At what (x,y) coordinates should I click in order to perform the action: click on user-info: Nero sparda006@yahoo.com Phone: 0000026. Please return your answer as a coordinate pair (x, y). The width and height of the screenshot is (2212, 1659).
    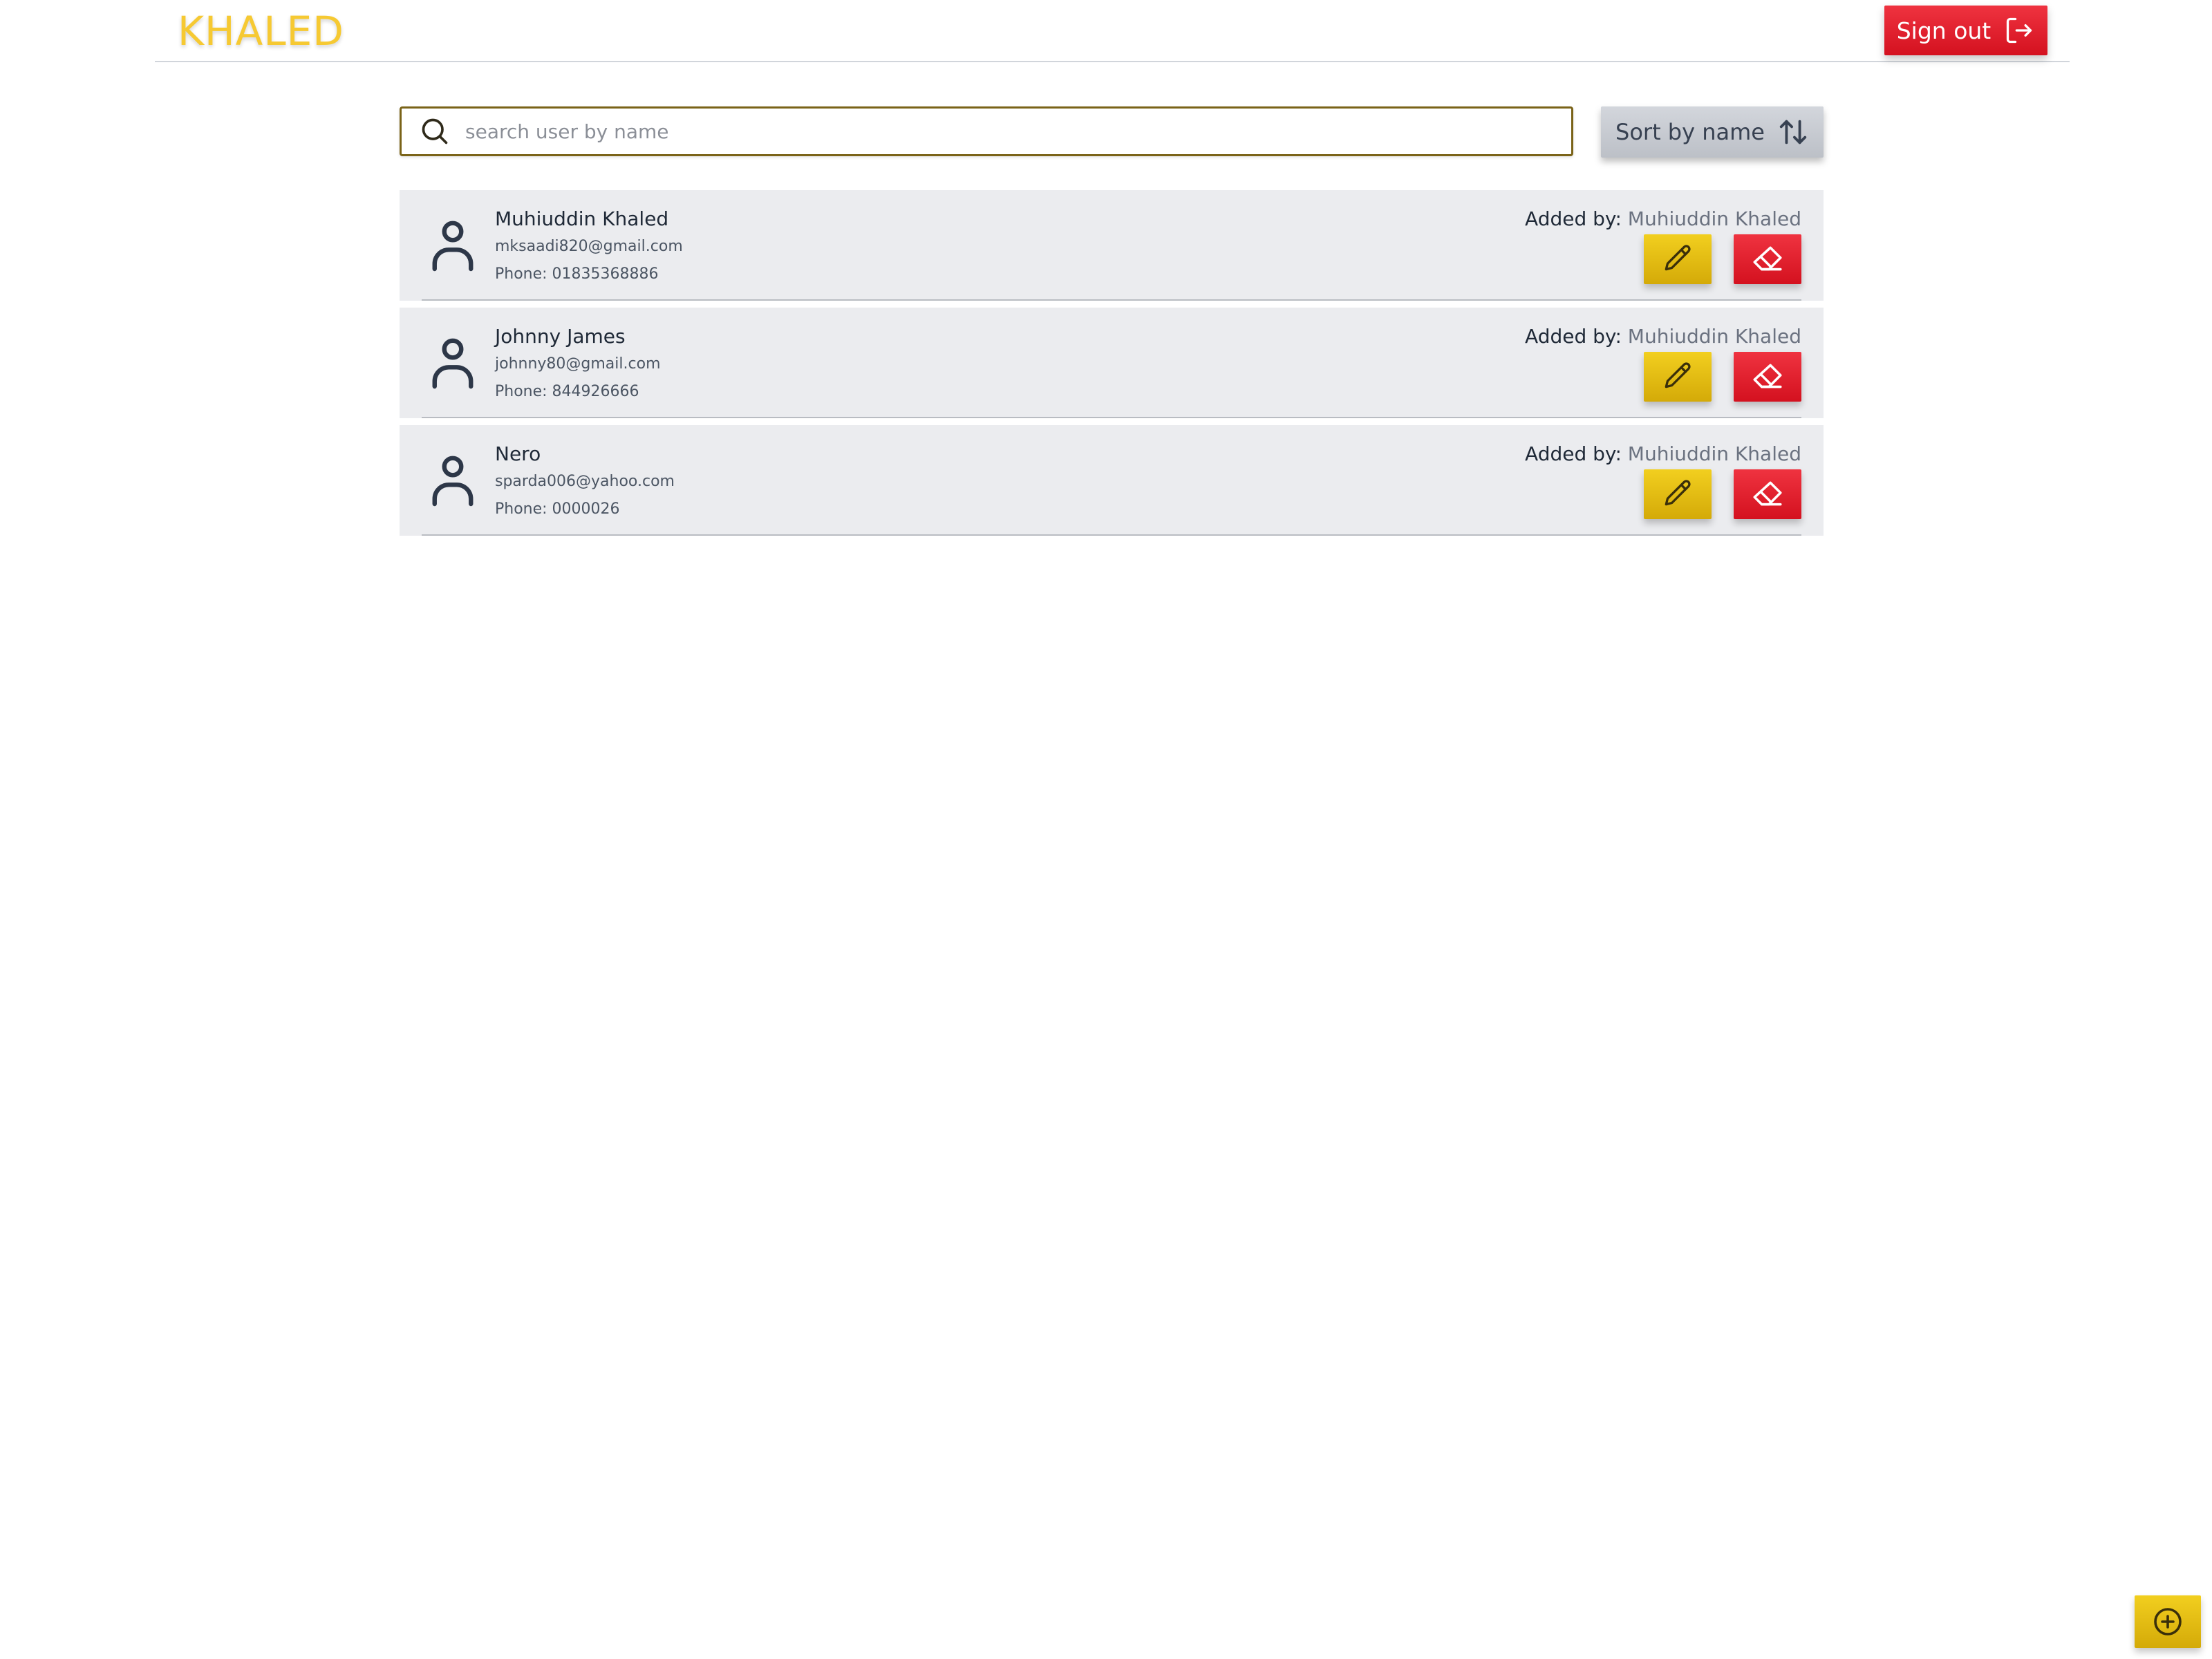
    Looking at the image, I should click on (585, 481).